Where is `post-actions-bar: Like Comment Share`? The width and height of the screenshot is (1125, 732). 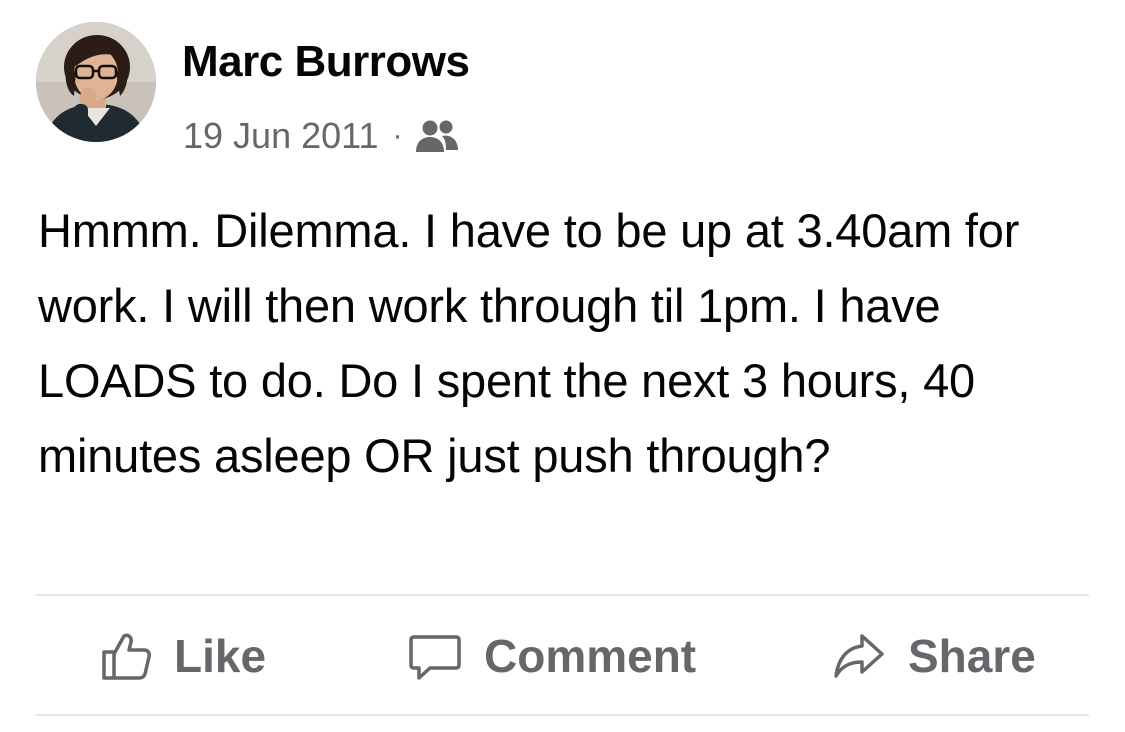 post-actions-bar: Like Comment Share is located at coordinates (562, 656).